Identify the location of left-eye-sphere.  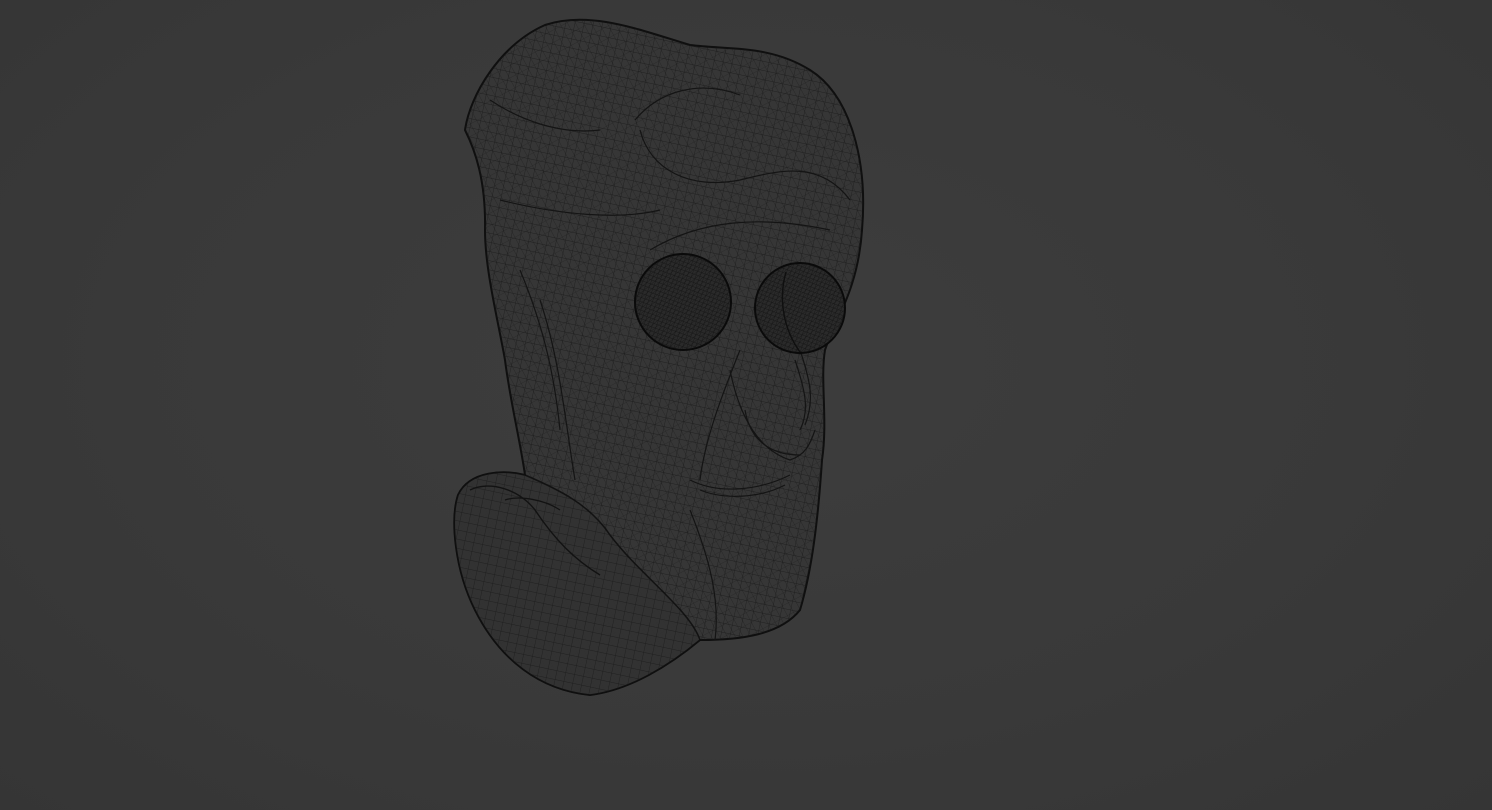
(683, 302).